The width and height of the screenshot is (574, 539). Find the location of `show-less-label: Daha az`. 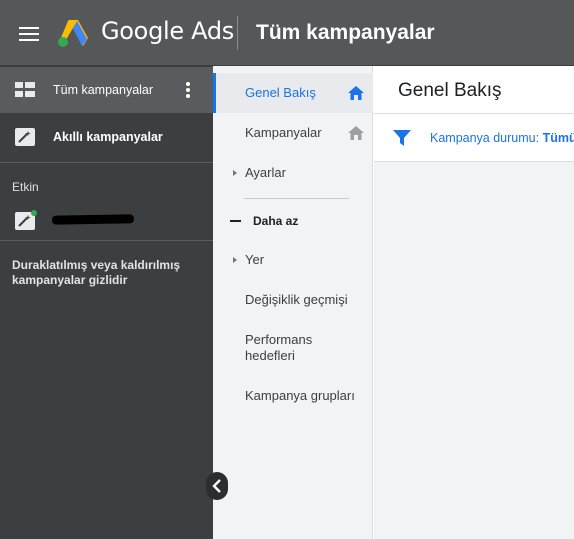

show-less-label: Daha az is located at coordinates (276, 221).